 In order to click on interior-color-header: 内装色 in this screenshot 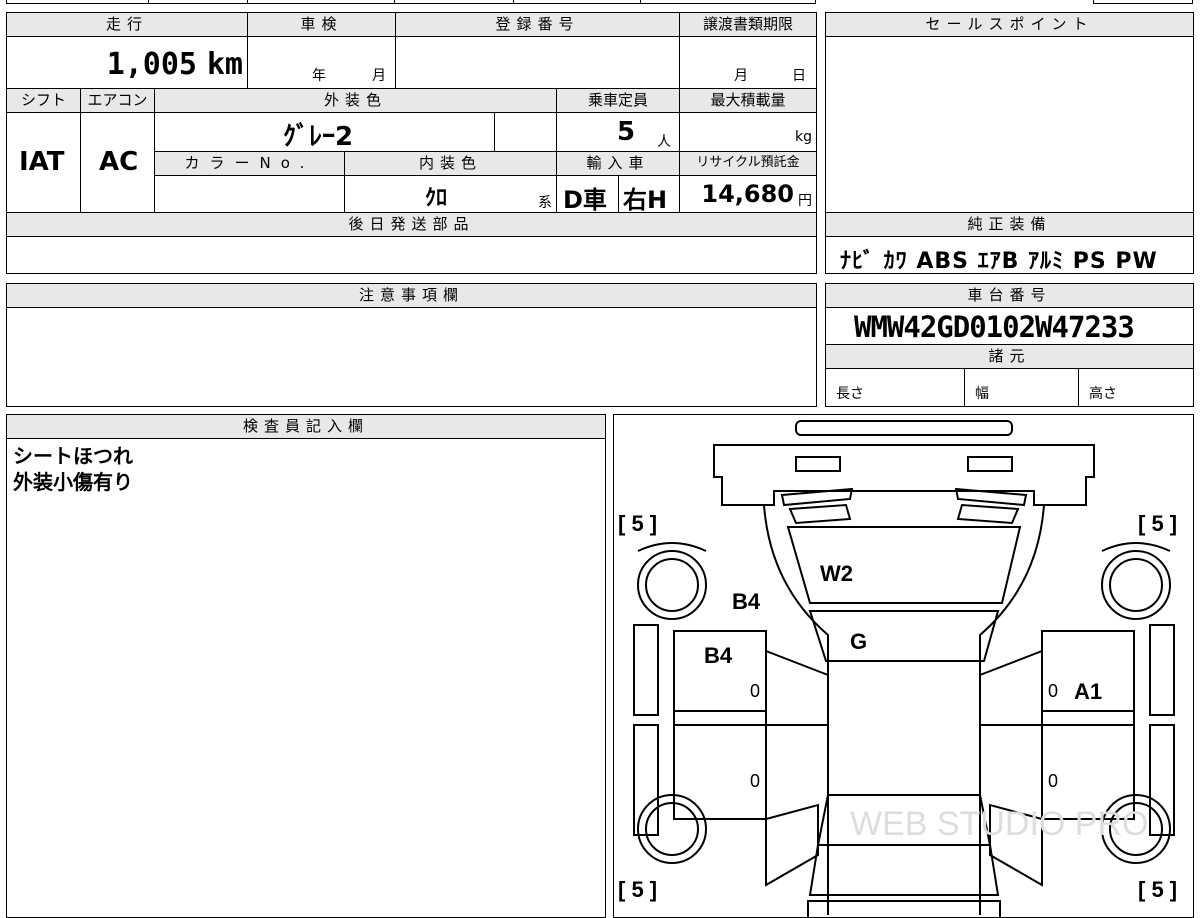, I will do `click(450, 163)`.